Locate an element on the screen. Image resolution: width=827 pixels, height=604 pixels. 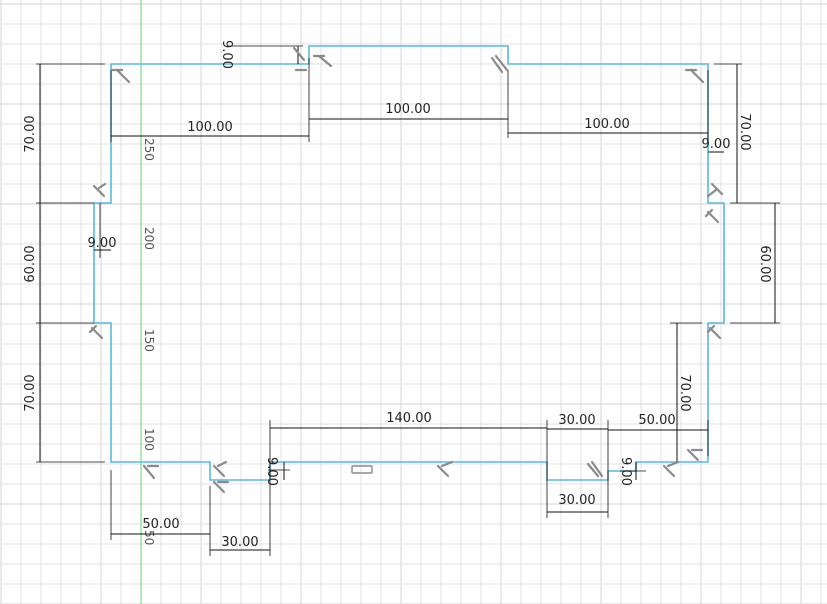
dim-bottom-slot-b-width: 30.00 is located at coordinates (239, 542).